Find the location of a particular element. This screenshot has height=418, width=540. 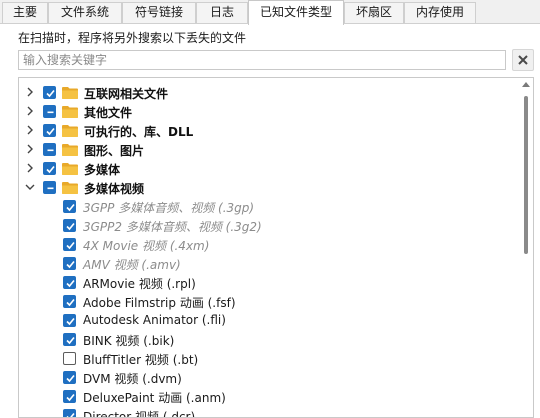

tree-item-row: 4X Movie 视频 (.4xm) is located at coordinates (267, 244).